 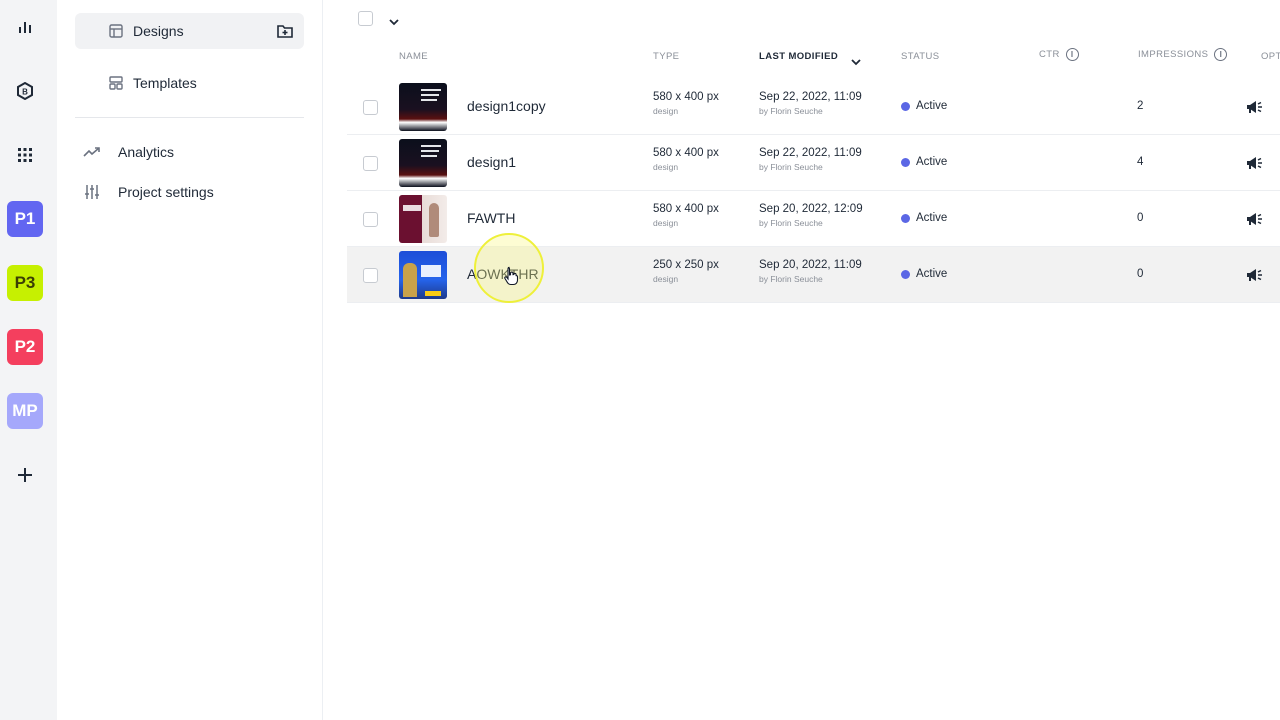 I want to click on project-mp-button: MP, so click(x=25, y=411).